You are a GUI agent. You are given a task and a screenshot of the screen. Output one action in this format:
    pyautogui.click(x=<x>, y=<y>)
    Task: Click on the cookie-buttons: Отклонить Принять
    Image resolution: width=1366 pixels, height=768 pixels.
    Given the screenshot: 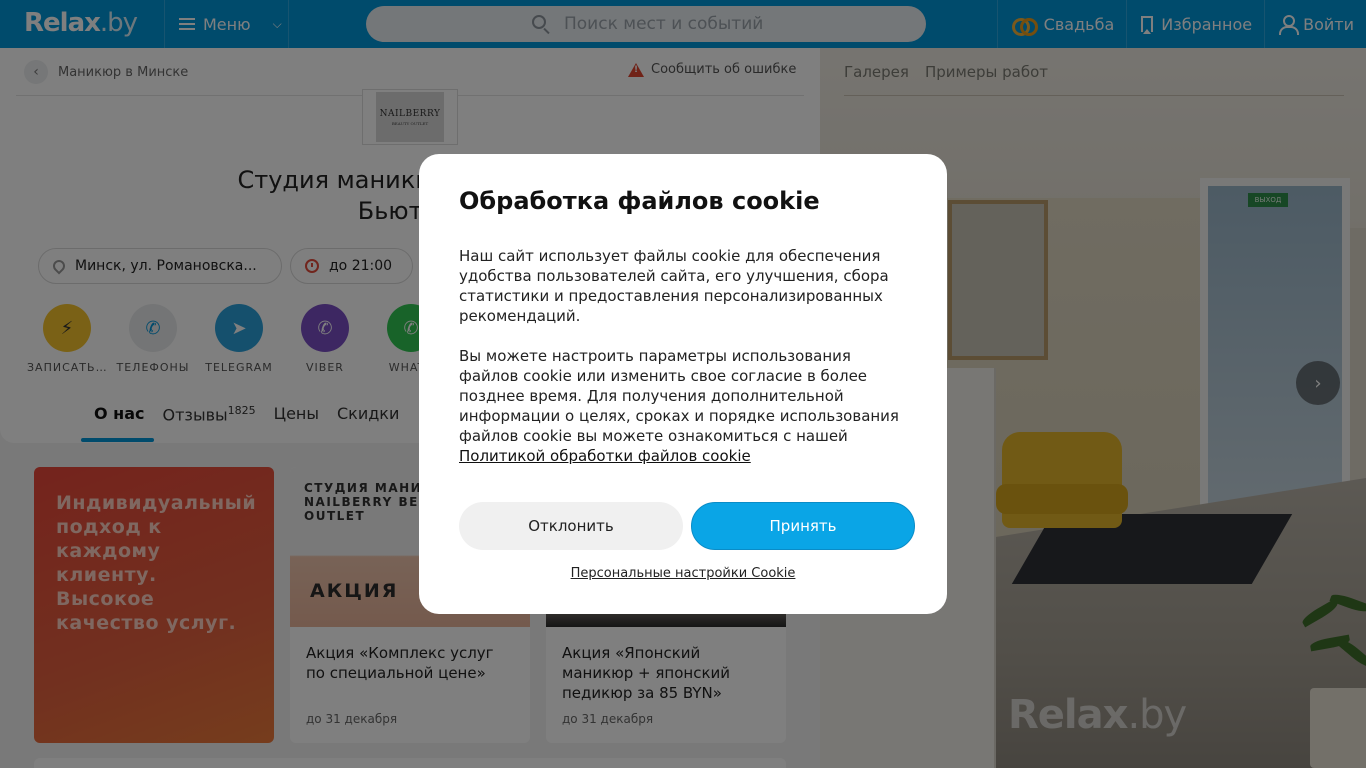 What is the action you would take?
    pyautogui.click(x=687, y=526)
    